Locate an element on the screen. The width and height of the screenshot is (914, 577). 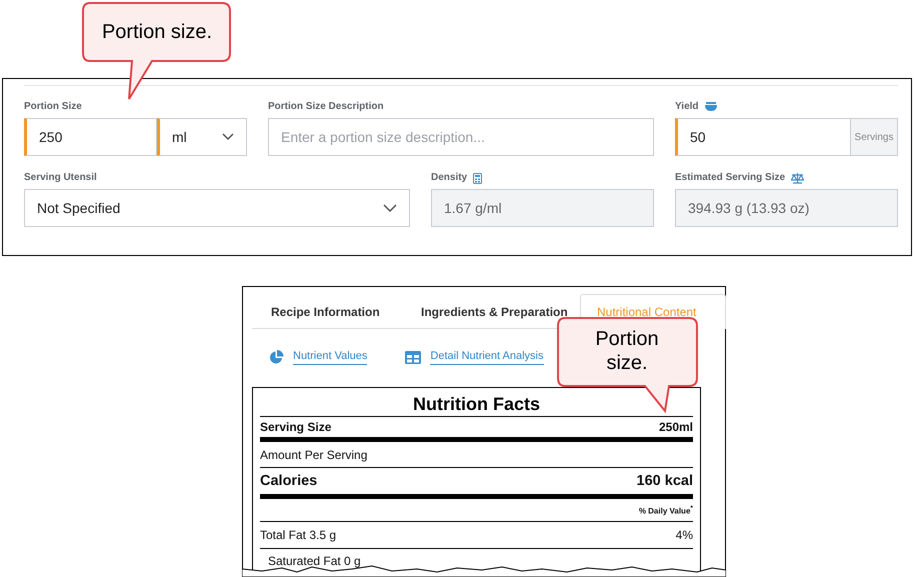
bowl-icon is located at coordinates (710, 107).